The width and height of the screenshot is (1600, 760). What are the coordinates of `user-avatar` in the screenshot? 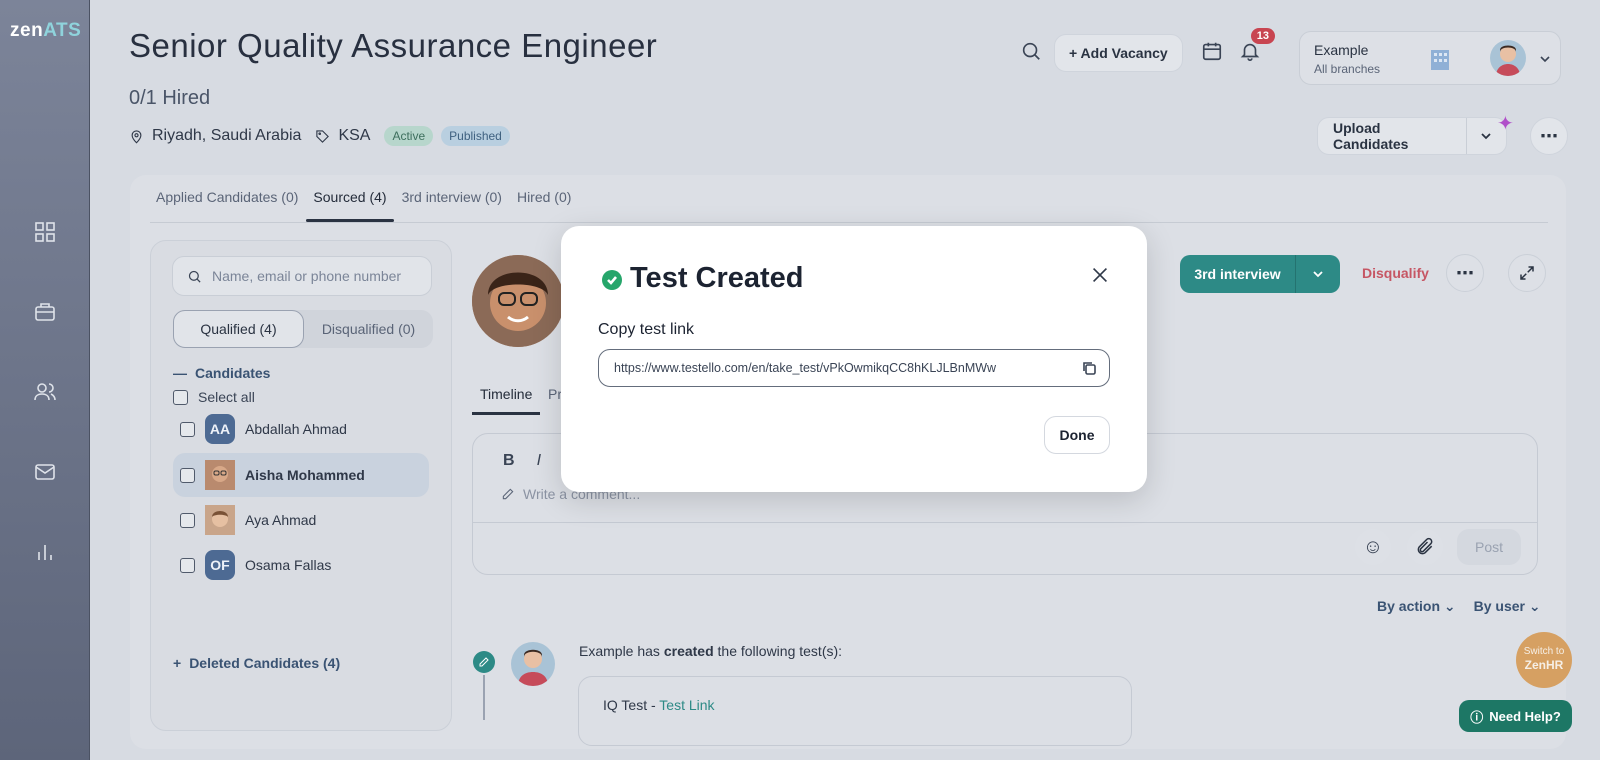 It's located at (1508, 58).